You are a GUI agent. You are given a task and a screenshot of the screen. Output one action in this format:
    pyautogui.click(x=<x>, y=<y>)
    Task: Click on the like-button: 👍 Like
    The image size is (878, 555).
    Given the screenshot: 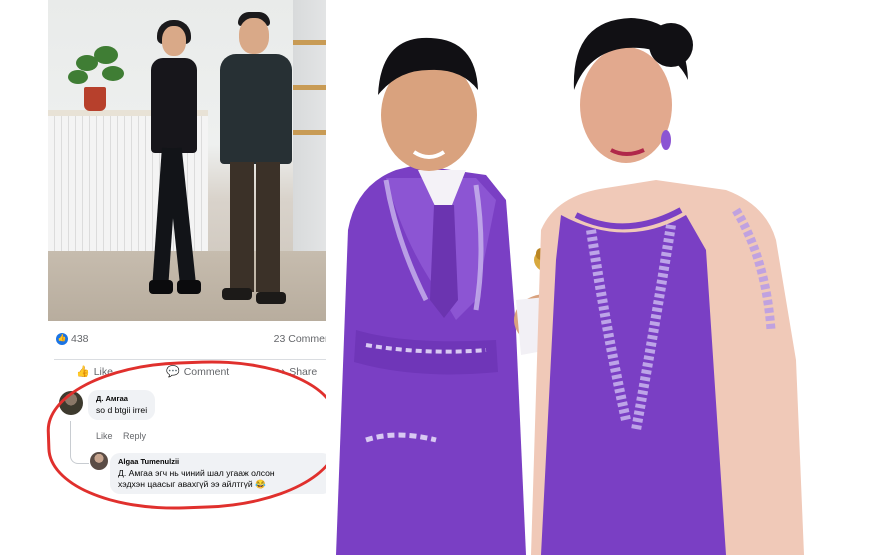 What is the action you would take?
    pyautogui.click(x=94, y=372)
    